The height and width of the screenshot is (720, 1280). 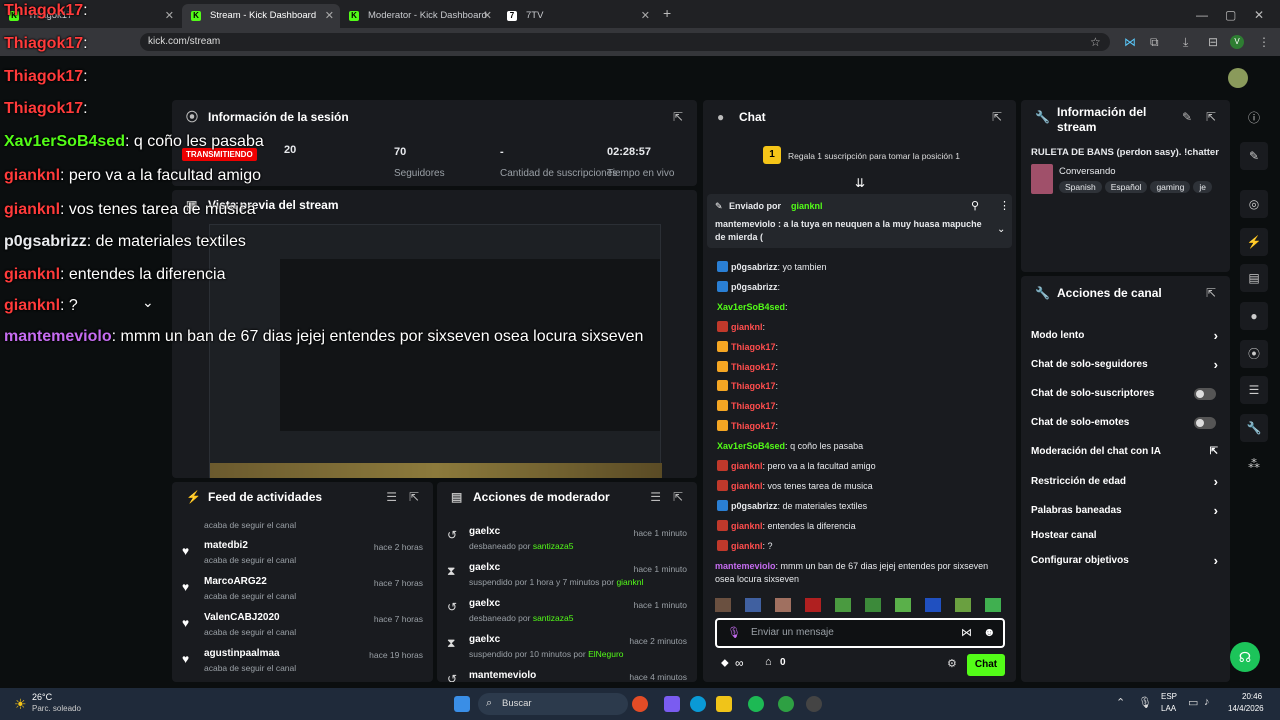 I want to click on edge-icon, so click(x=698, y=704).